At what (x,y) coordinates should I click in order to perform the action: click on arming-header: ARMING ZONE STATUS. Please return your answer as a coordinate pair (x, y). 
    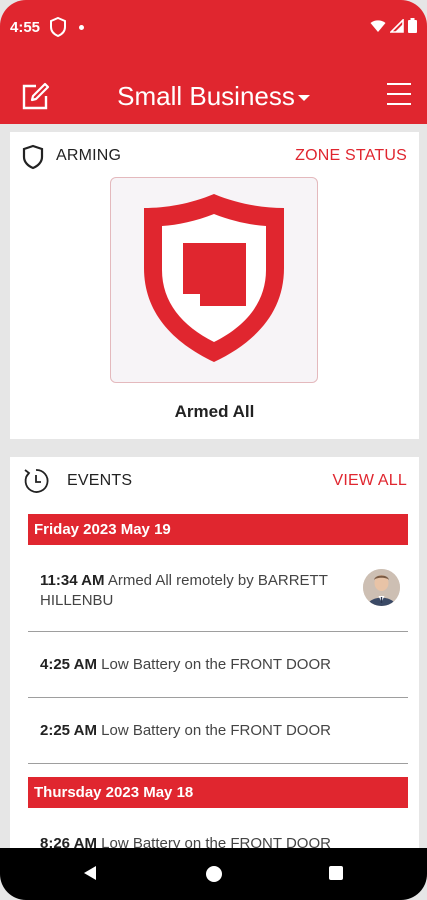
    Looking at the image, I should click on (214, 154).